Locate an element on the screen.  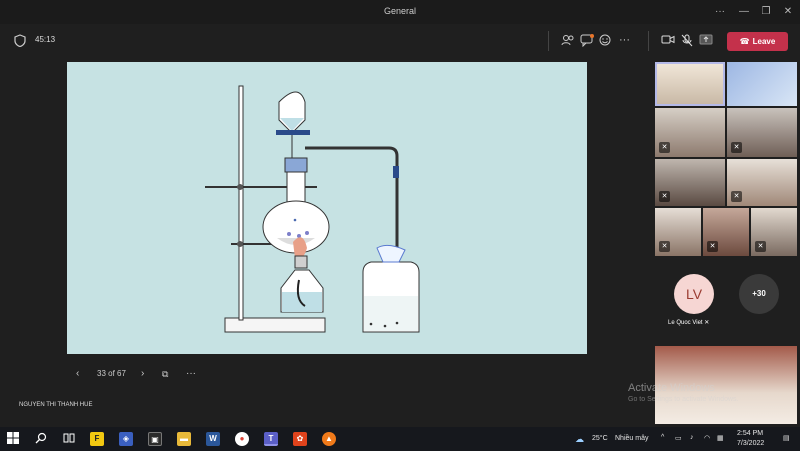
file-app-icon: F is located at coordinates (97, 439).